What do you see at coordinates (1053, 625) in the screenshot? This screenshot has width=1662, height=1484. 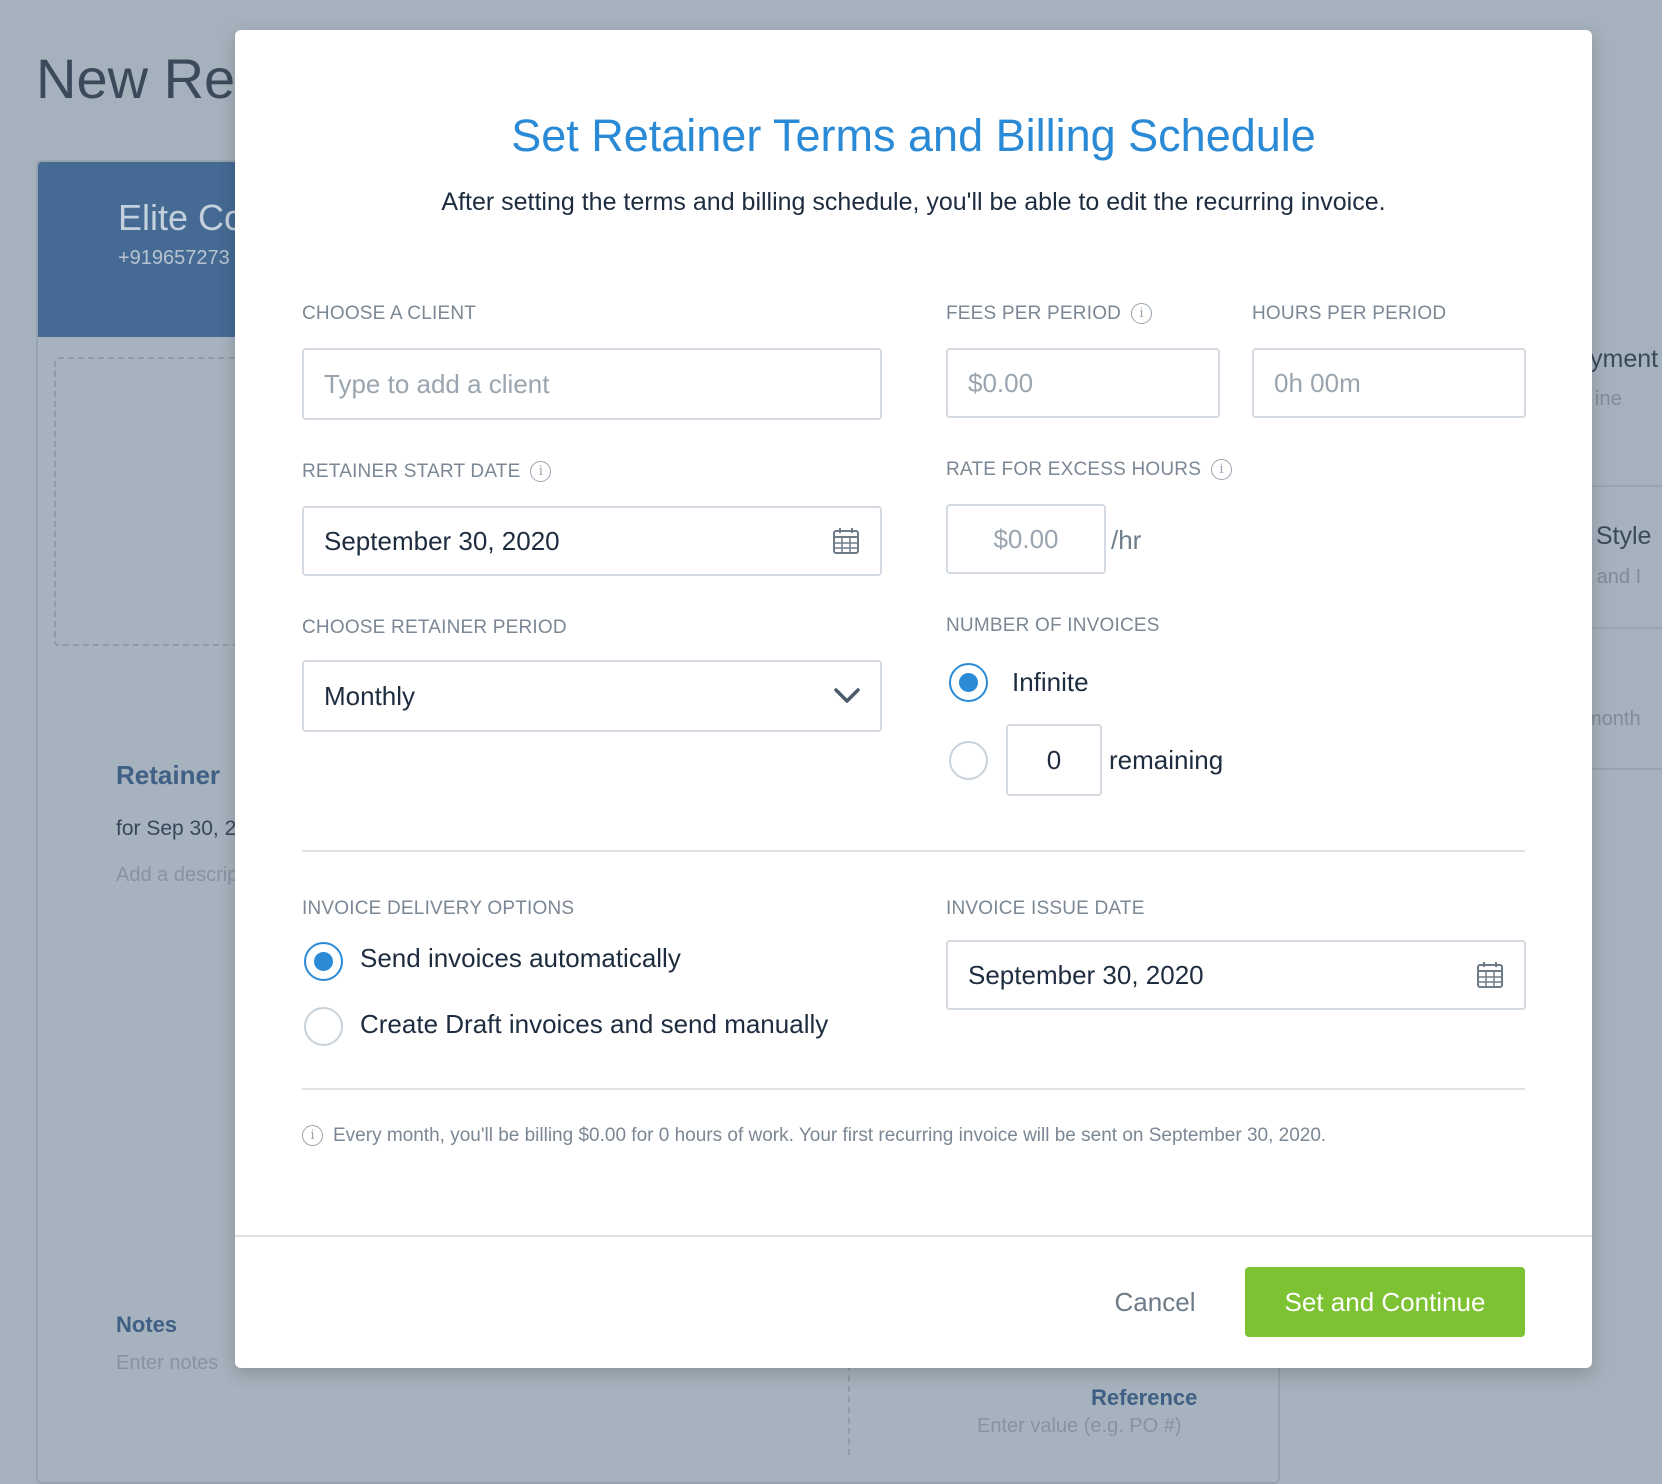 I see `invoices-count-label: NUMBER OF INVOICES` at bounding box center [1053, 625].